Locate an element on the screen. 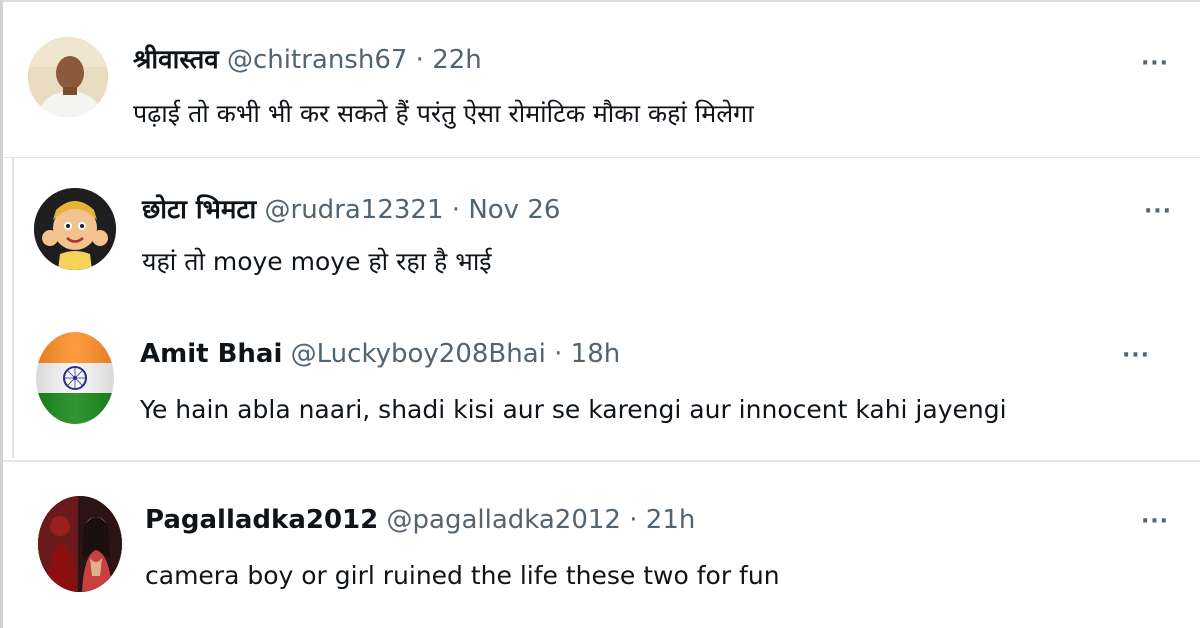 The image size is (1200, 628). tweet-header: श्रीवास्तव @chitransh67 · 22h is located at coordinates (307, 60).